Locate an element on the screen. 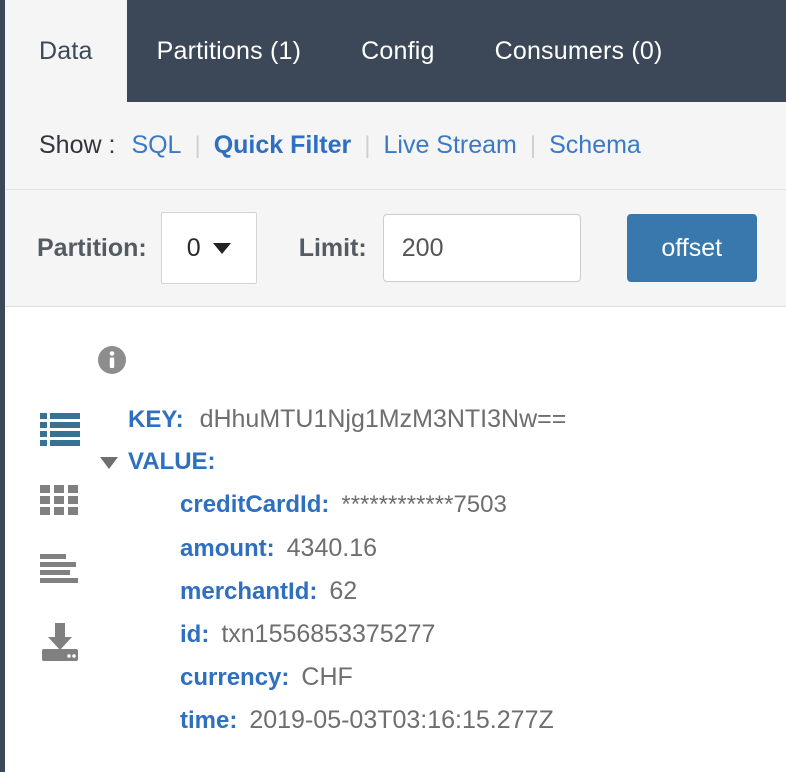 The width and height of the screenshot is (786, 772). field-key-time: time: is located at coordinates (209, 720).